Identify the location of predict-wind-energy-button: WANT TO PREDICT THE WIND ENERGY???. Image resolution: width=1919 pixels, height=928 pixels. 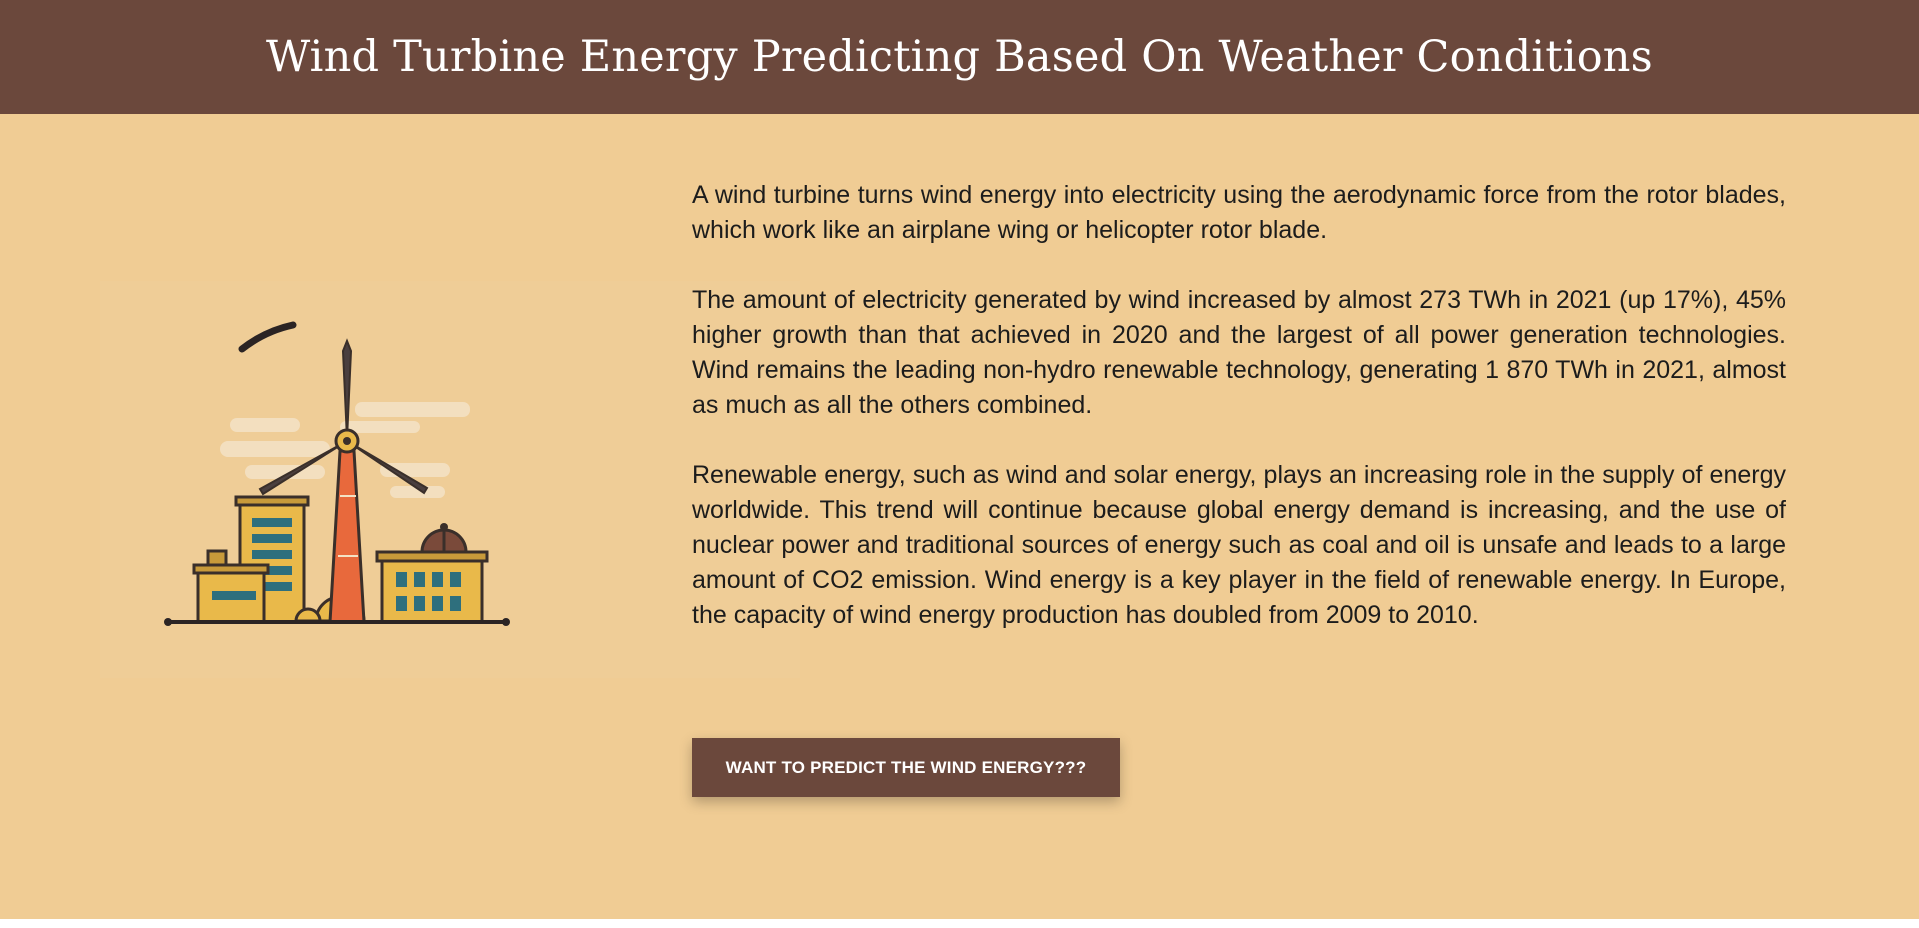
(906, 767).